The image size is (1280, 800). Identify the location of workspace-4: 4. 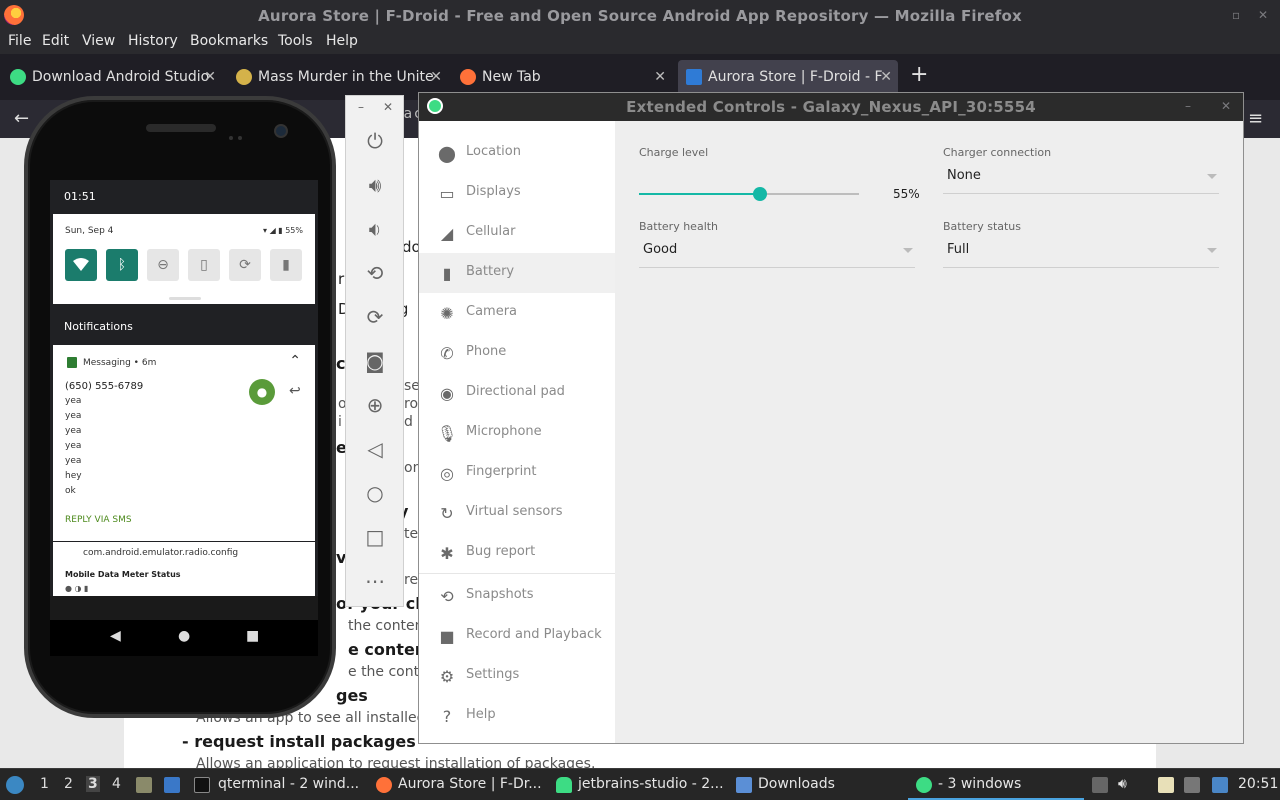
(116, 784).